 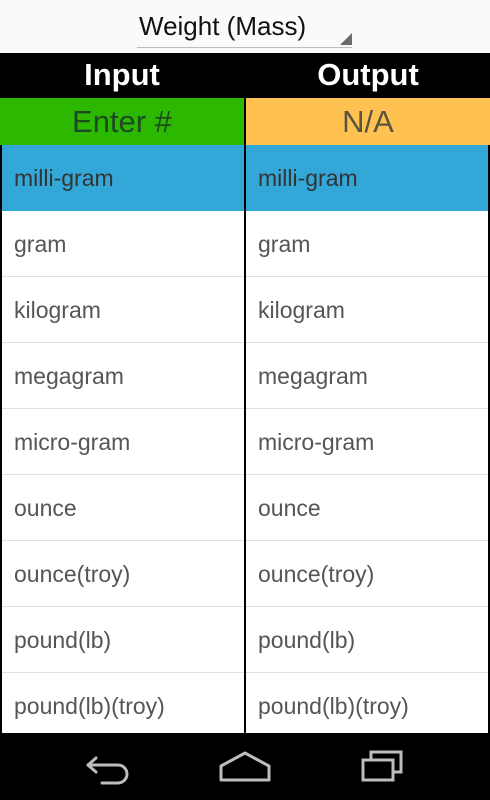 What do you see at coordinates (123, 508) in the screenshot?
I see `input-unit-item: ounce` at bounding box center [123, 508].